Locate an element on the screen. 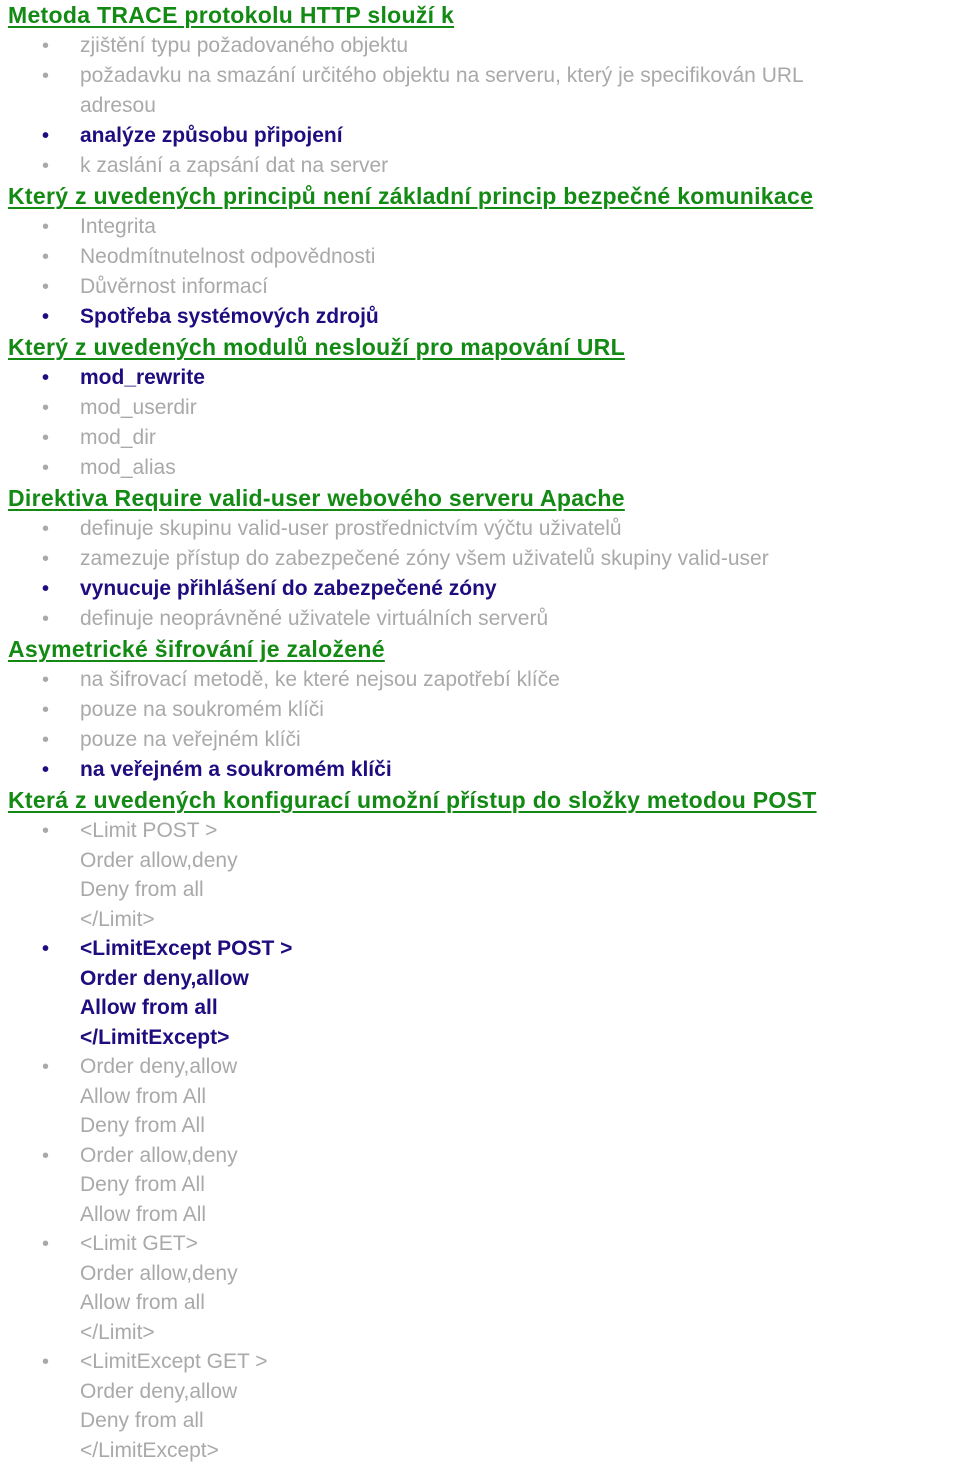 The height and width of the screenshot is (1482, 960). answer-text: vynucuje přihlášení do zabezpečené zóny is located at coordinates (288, 588).